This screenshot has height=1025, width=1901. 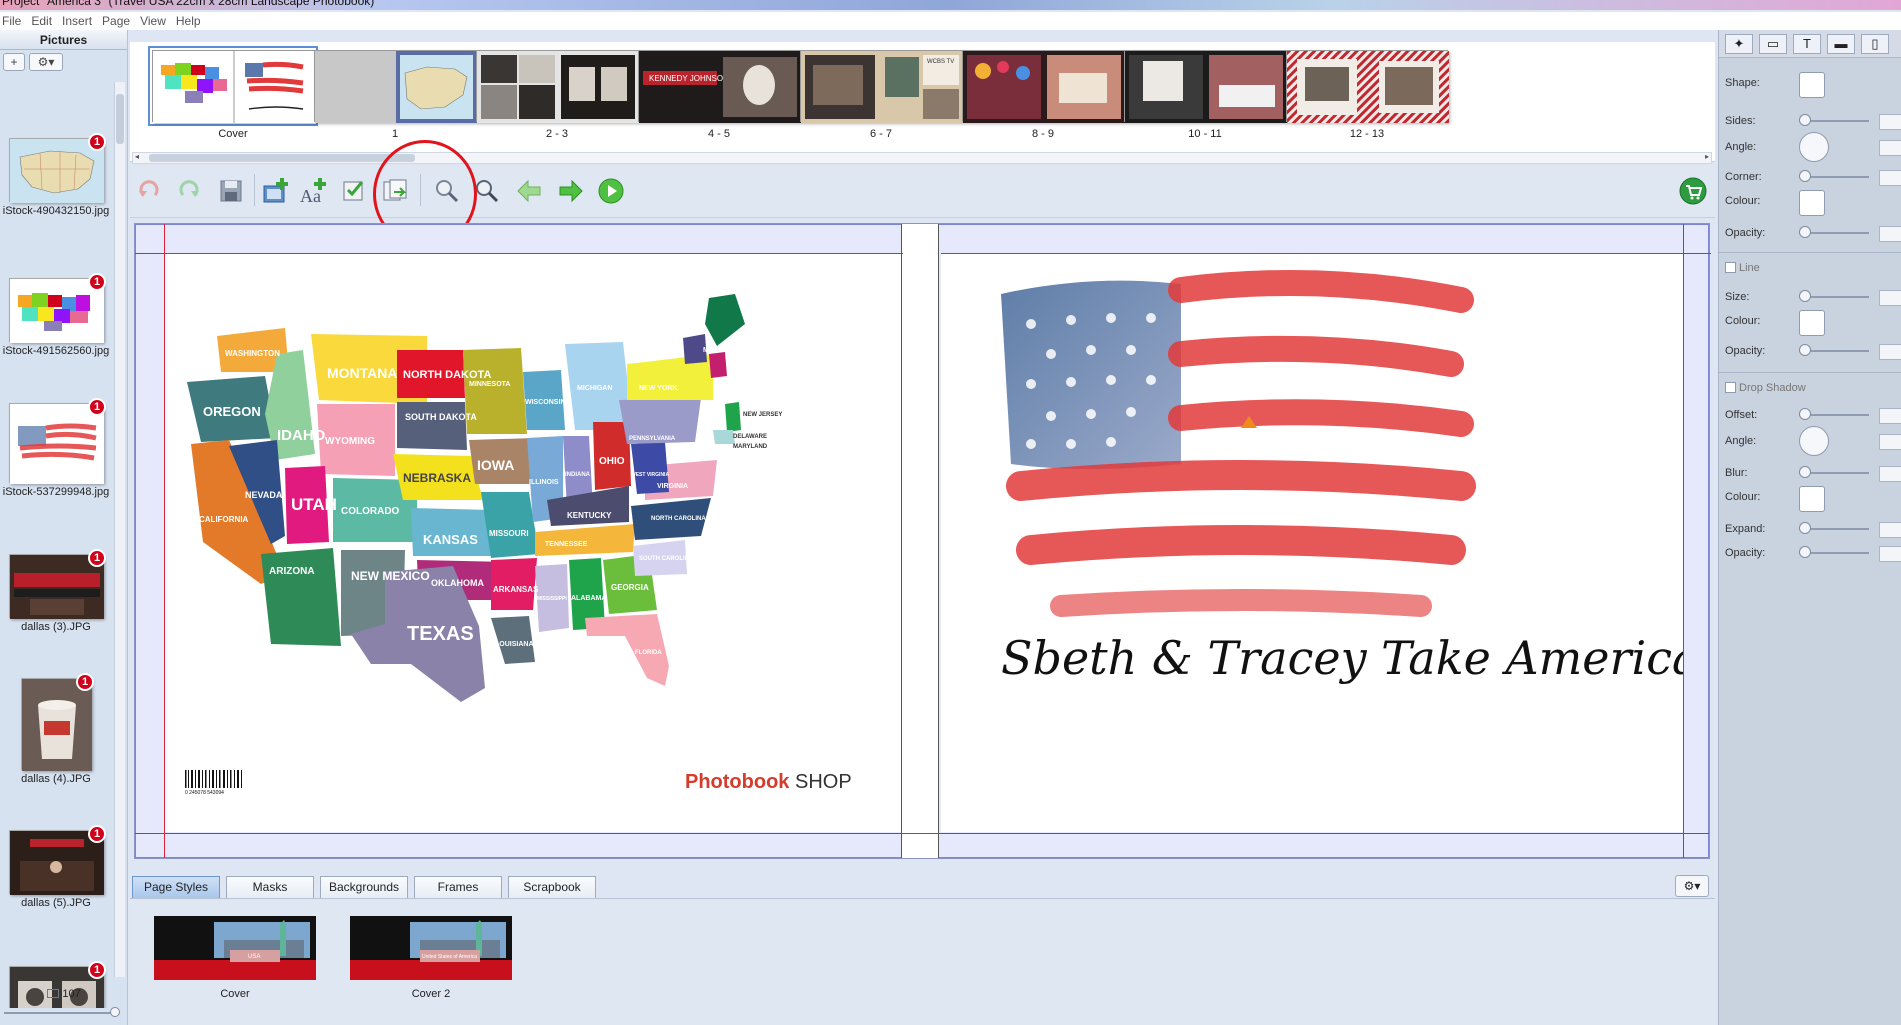 I want to click on page-thumb-10-11: 10 - 11, so click(x=1205, y=95).